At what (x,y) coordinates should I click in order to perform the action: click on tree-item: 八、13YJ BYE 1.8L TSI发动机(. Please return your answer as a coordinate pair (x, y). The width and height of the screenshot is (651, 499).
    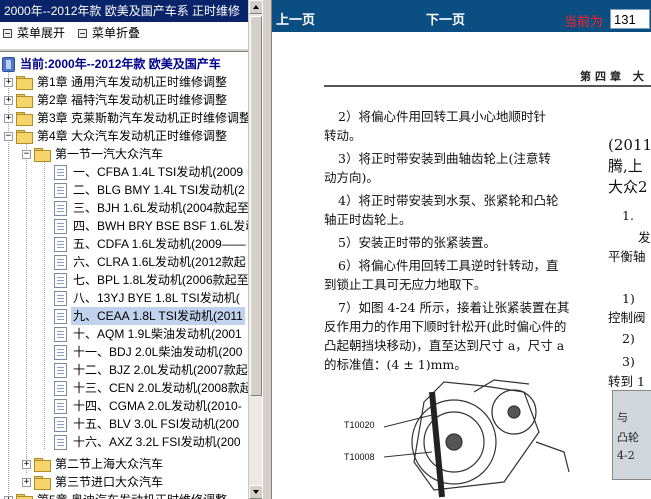
    Looking at the image, I should click on (148, 298).